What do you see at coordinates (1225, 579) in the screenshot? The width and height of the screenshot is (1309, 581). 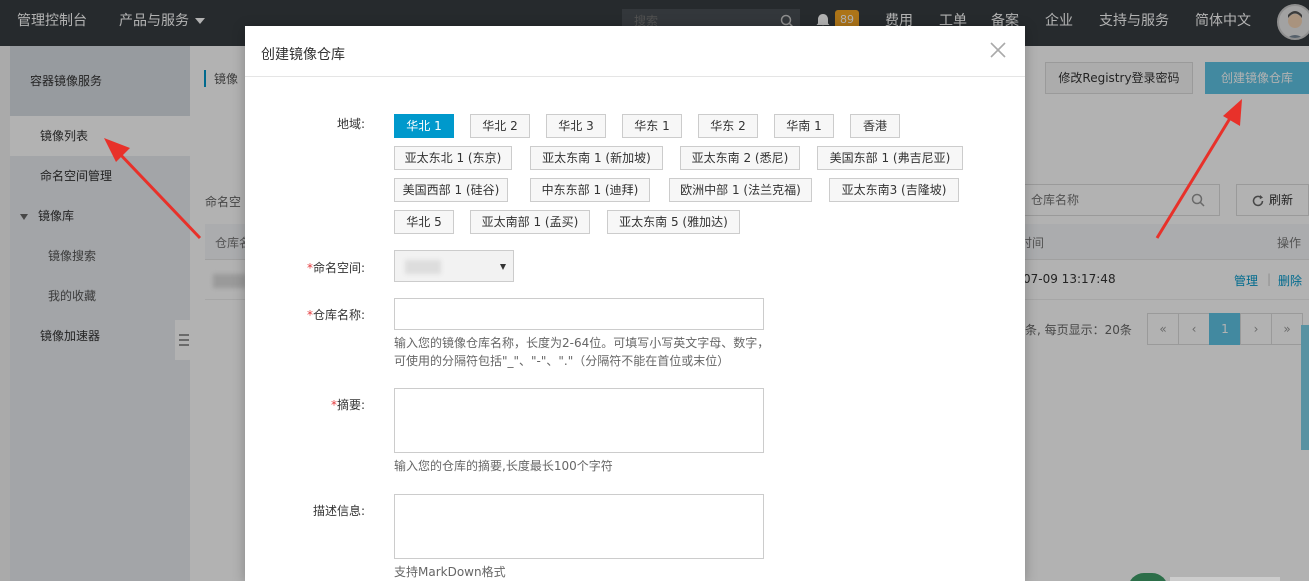 I see `bottom-scrollbar` at bounding box center [1225, 579].